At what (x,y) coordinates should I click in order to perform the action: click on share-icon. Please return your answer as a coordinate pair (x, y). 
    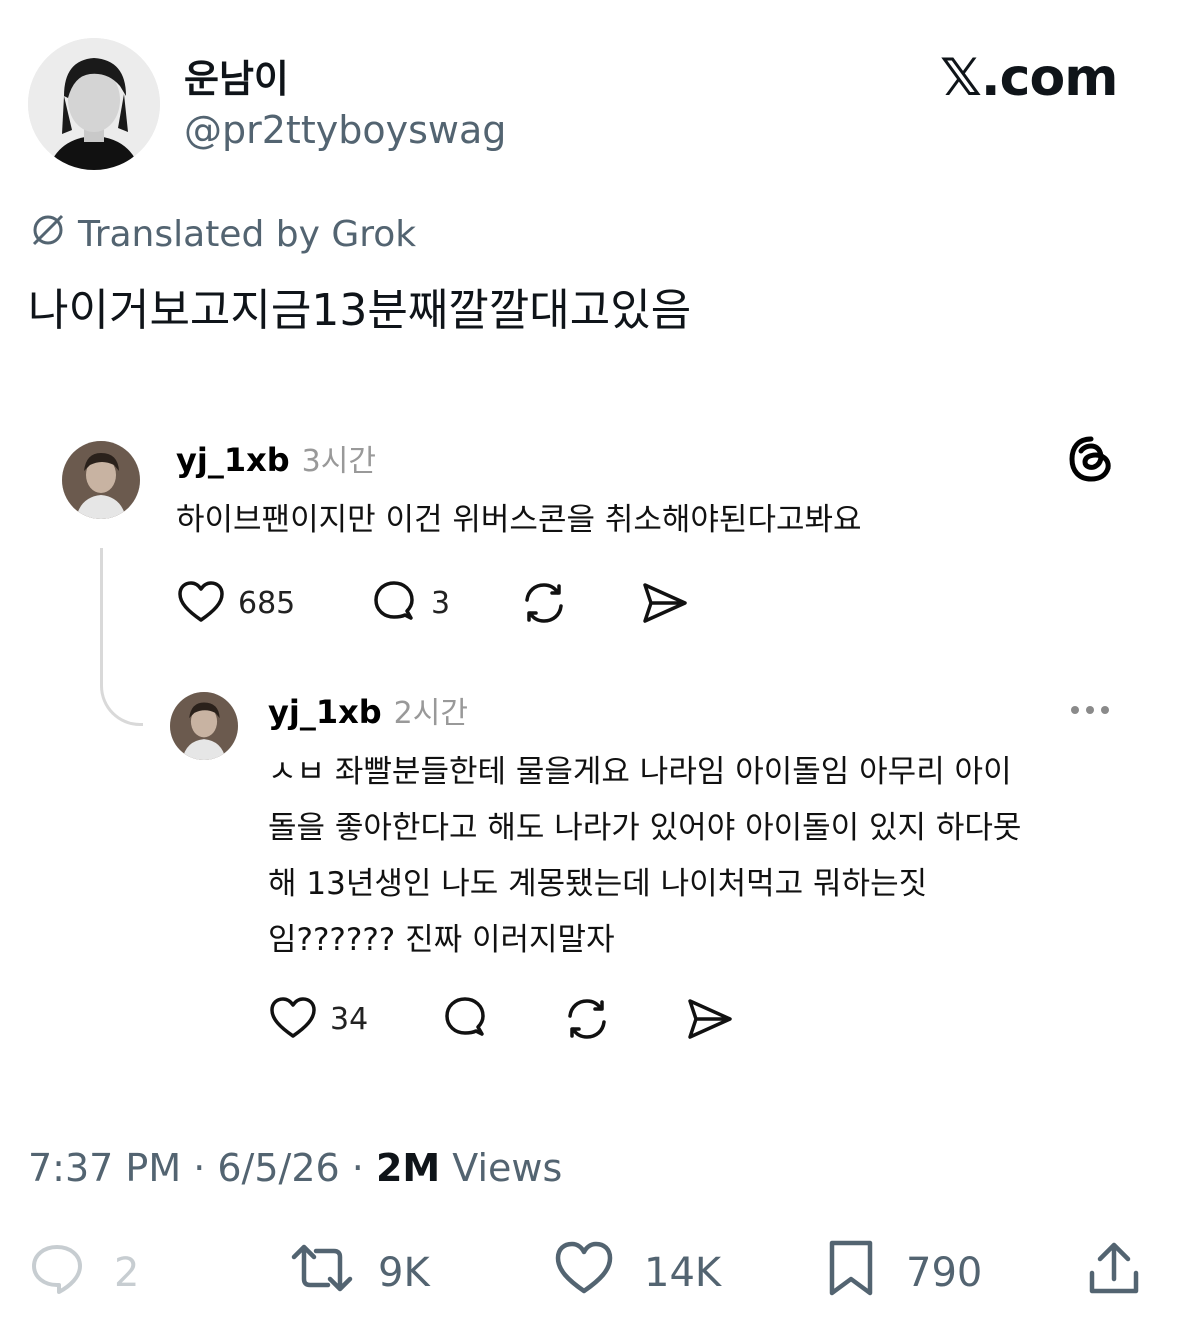
    Looking at the image, I should click on (1114, 1273).